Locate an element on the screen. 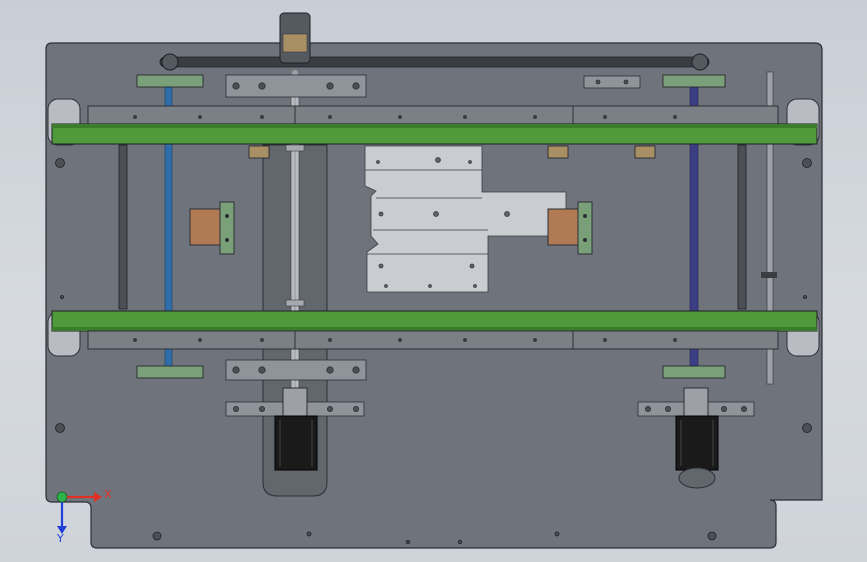 The width and height of the screenshot is (867, 562). bottom-conveyor is located at coordinates (433, 333).